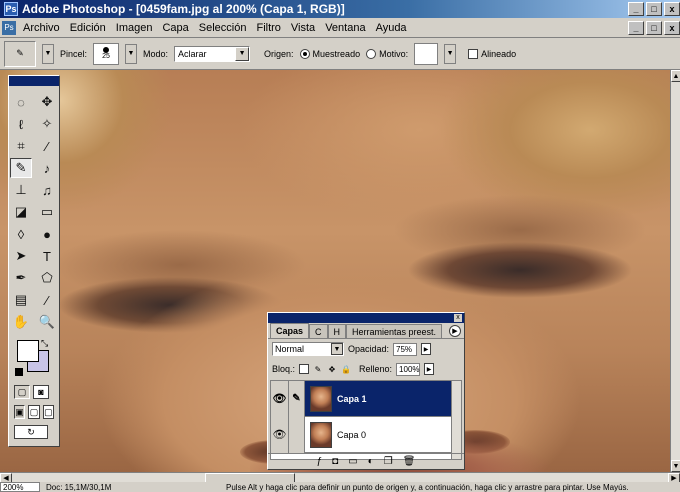 The height and width of the screenshot is (492, 680). Describe the element at coordinates (48, 412) in the screenshot. I see `screen-mode-full-icon: ▢` at that location.